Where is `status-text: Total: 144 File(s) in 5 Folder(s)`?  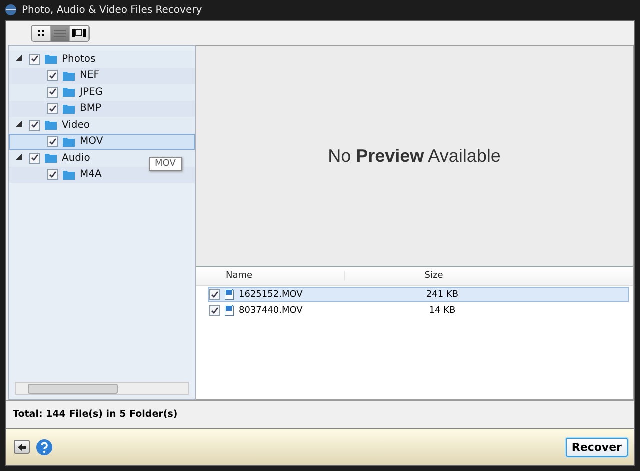
status-text: Total: 144 File(s) in 5 Folder(s) is located at coordinates (320, 414).